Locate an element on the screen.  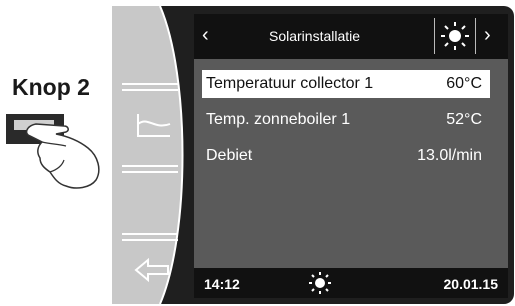
row-value: 52°C is located at coordinates (464, 119).